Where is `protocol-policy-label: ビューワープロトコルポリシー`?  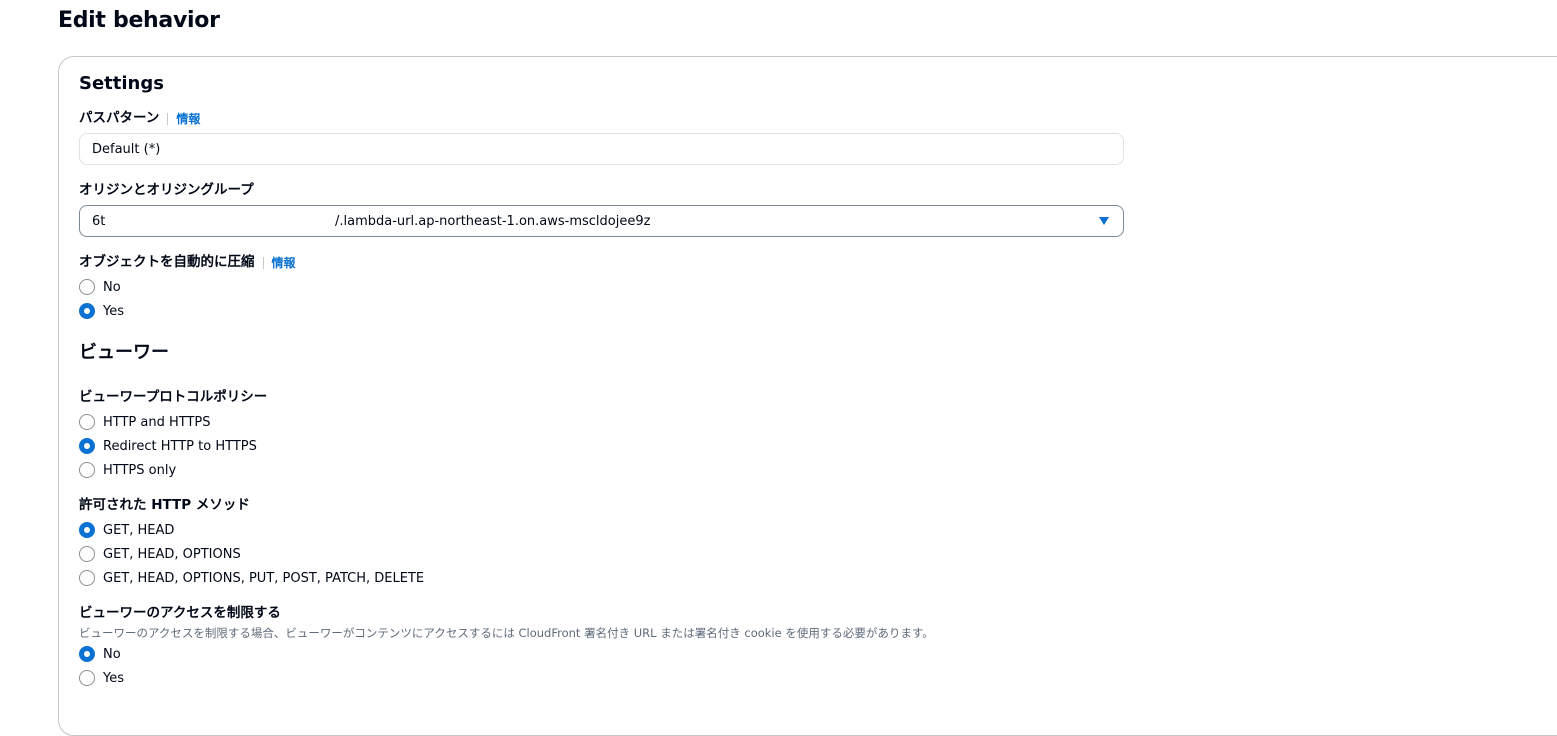
protocol-policy-label: ビューワープロトコルポリシー is located at coordinates (173, 397).